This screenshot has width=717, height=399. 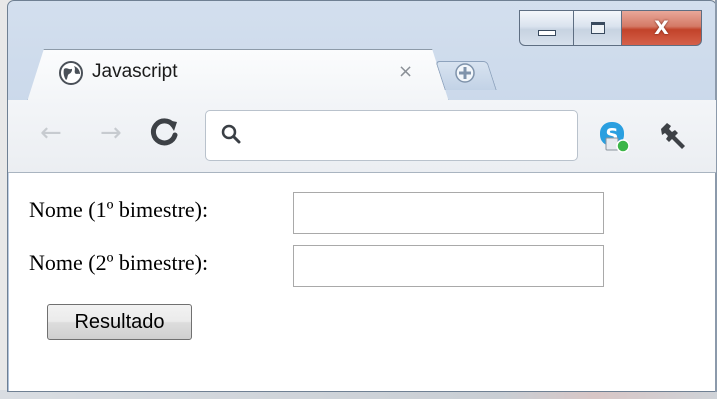 What do you see at coordinates (164, 133) in the screenshot?
I see `reload-icon` at bounding box center [164, 133].